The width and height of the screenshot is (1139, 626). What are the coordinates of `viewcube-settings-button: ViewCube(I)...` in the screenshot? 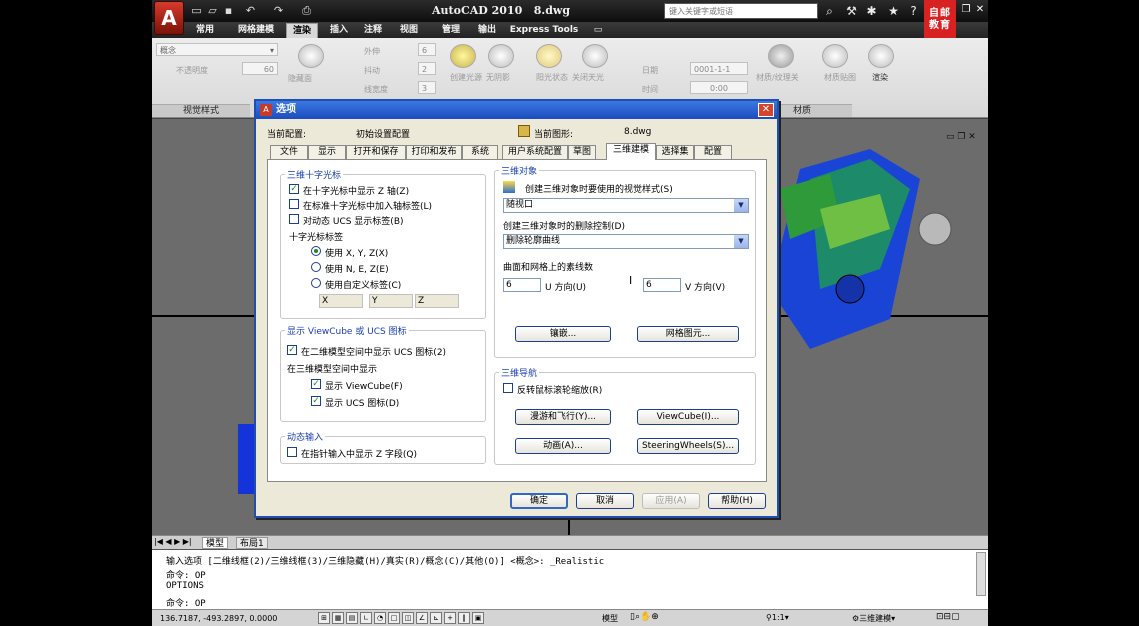 It's located at (688, 417).